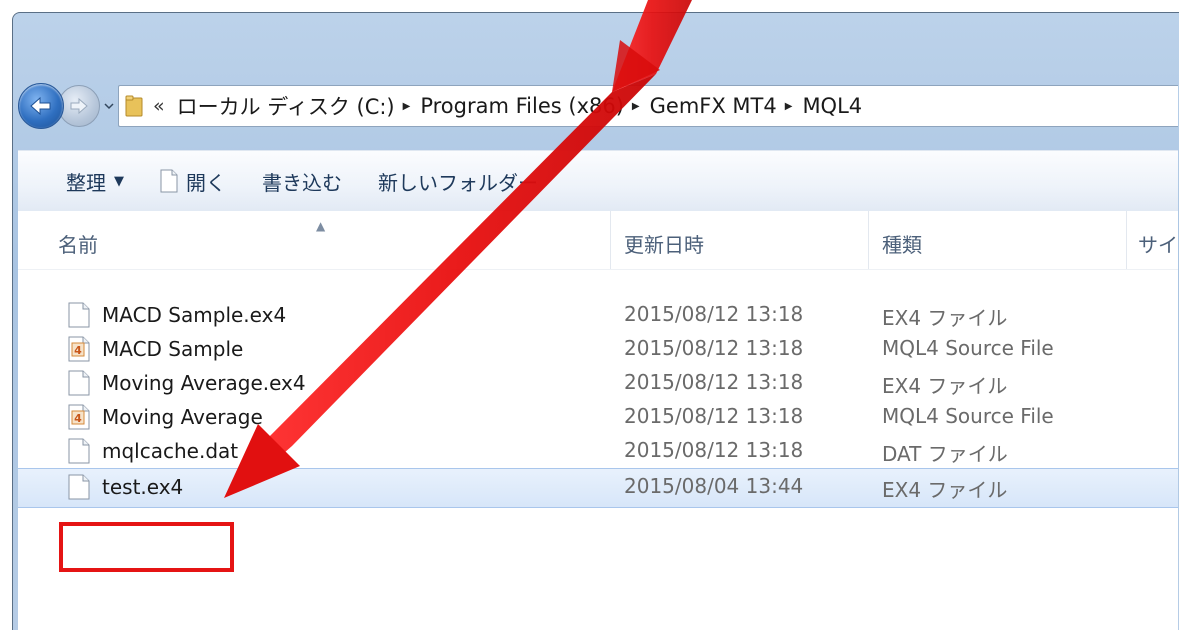 This screenshot has width=1179, height=630. I want to click on breadcrumb-mql4: MQL4, so click(832, 106).